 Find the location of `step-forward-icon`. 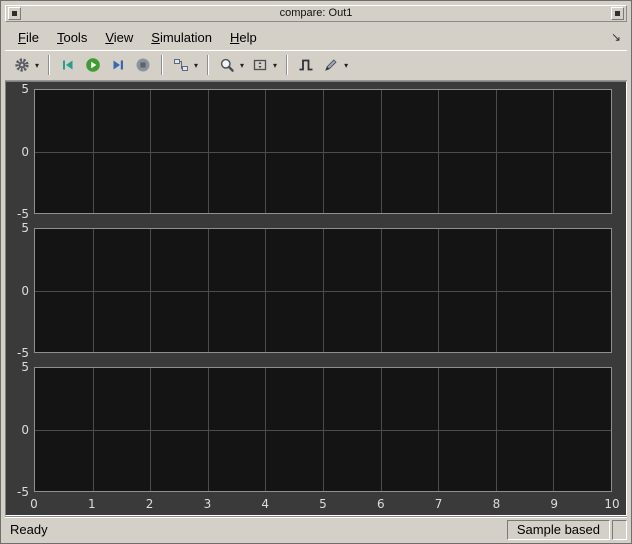

step-forward-icon is located at coordinates (118, 65).